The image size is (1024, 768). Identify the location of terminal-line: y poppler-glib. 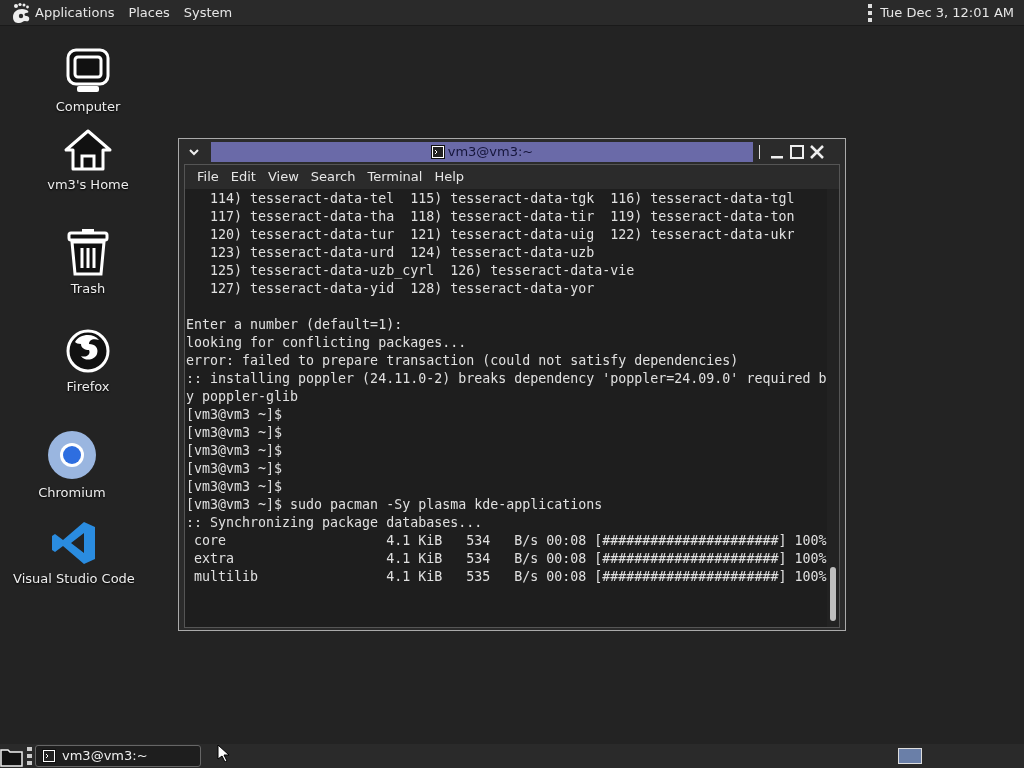
(242, 397).